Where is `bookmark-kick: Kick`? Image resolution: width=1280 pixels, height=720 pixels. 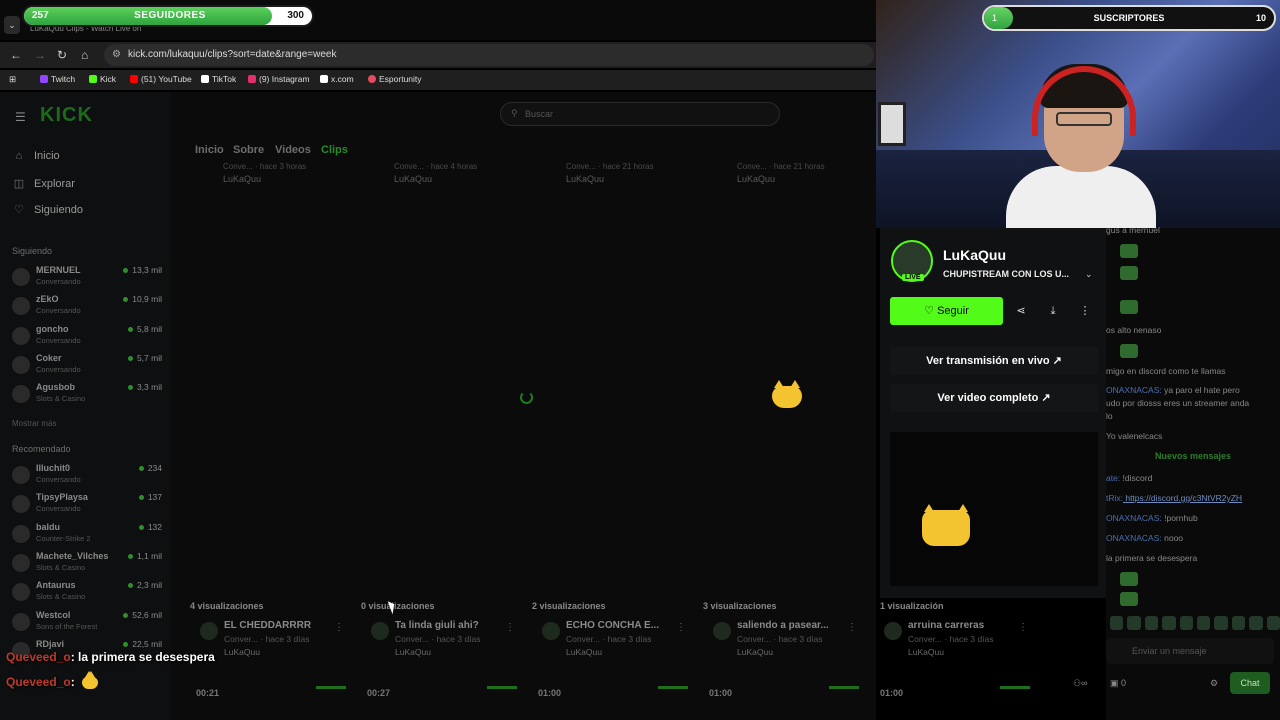
bookmark-kick: Kick is located at coordinates (102, 79).